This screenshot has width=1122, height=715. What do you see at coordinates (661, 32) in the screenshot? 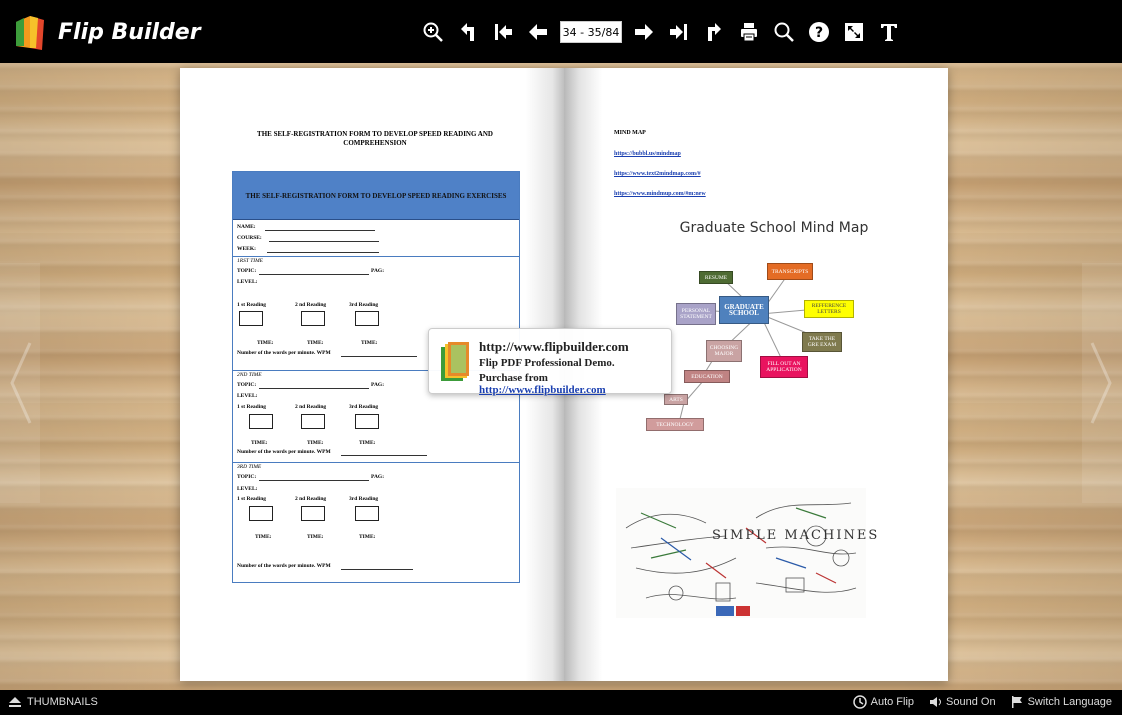
I see `toolbar-buttons: 34 - 35/84 ?` at bounding box center [661, 32].